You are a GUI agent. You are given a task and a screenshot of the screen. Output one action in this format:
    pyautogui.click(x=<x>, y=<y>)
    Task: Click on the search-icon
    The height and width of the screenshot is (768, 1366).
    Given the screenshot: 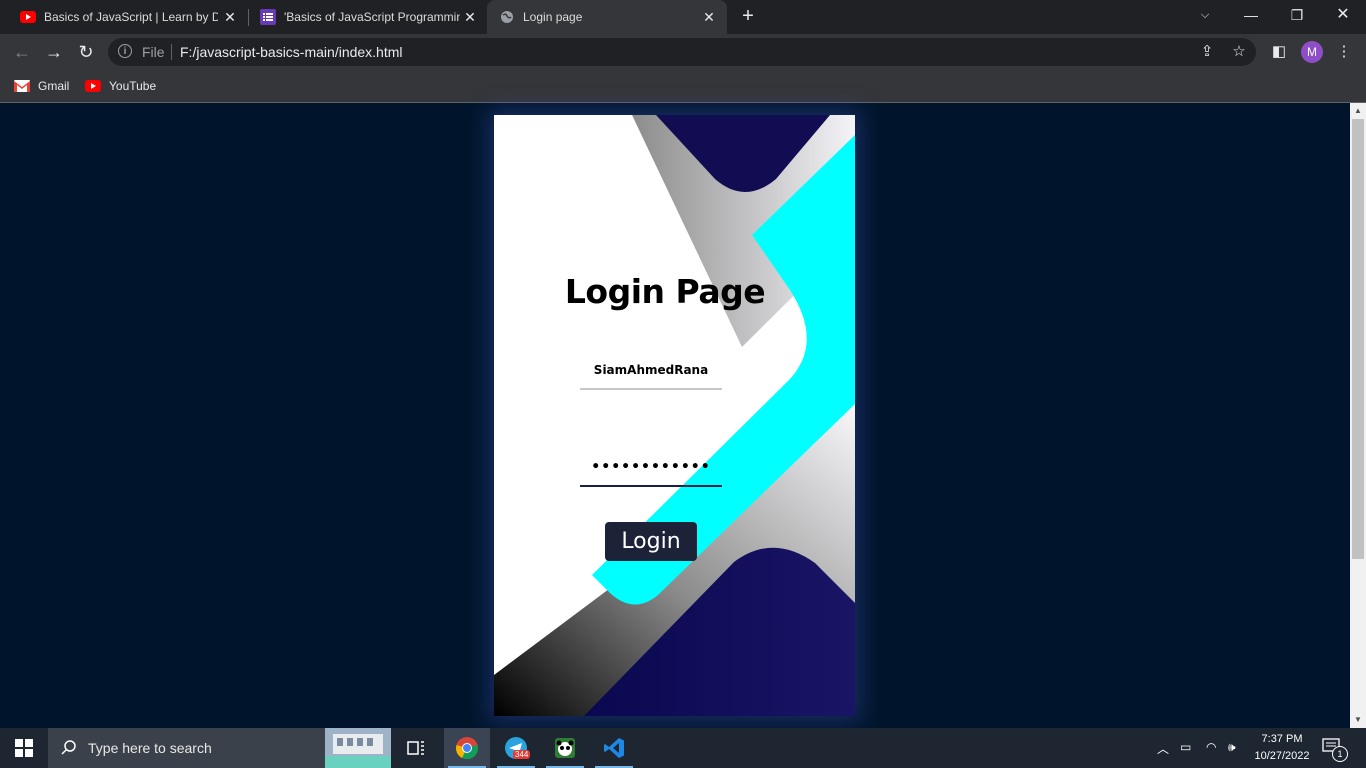 What is the action you would take?
    pyautogui.click(x=68, y=747)
    